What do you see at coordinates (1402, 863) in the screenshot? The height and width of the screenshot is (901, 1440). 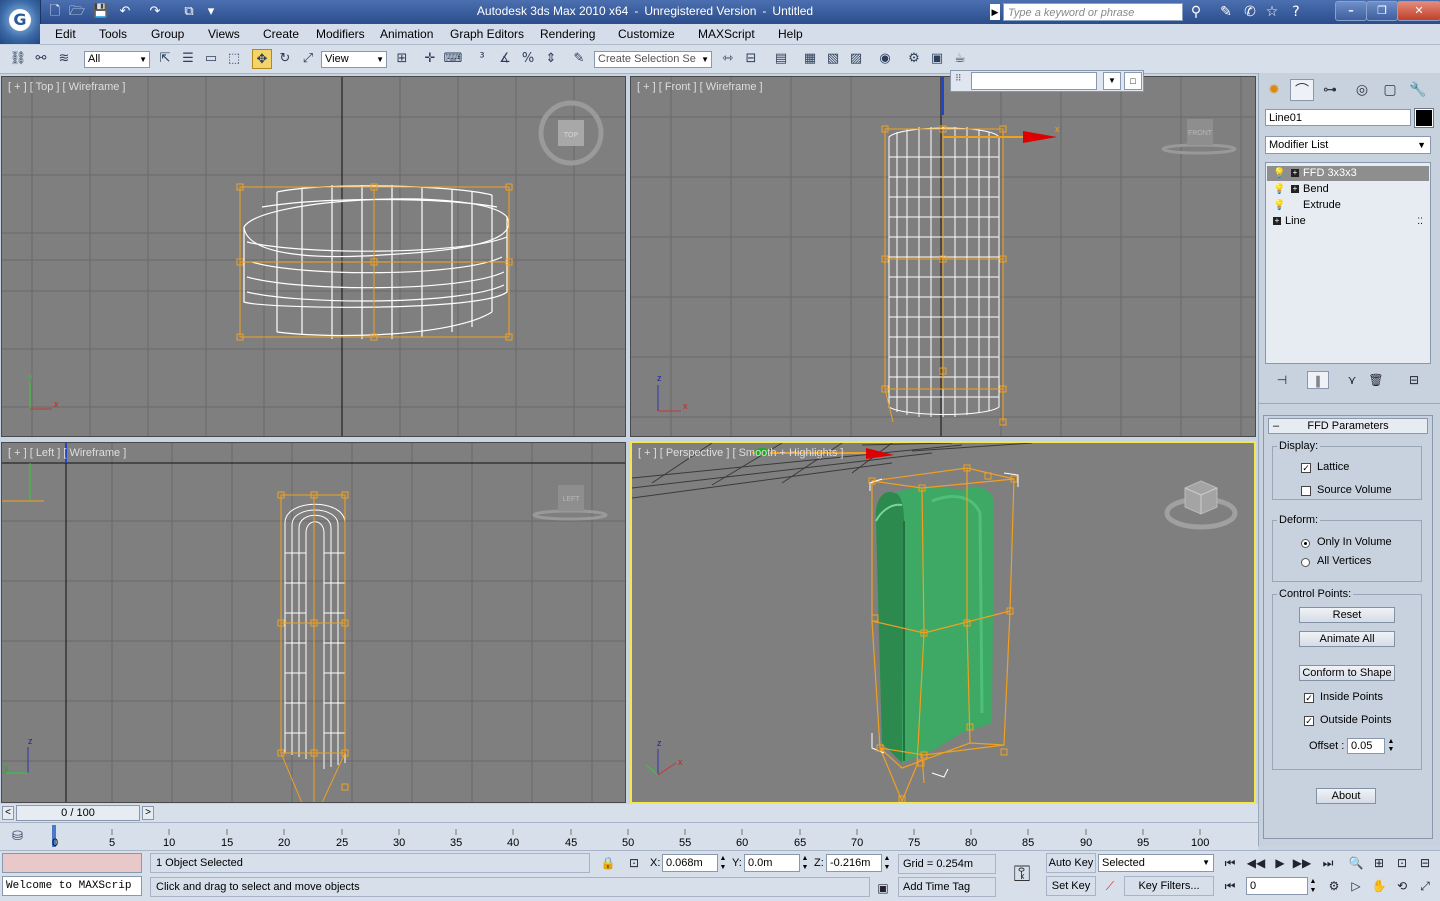 I see `zoom-extents-icon: ⊡` at bounding box center [1402, 863].